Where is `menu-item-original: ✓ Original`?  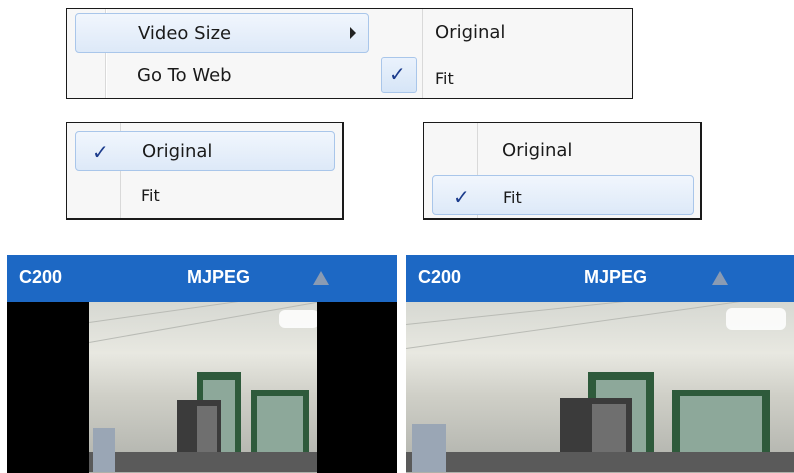 menu-item-original: ✓ Original is located at coordinates (205, 151).